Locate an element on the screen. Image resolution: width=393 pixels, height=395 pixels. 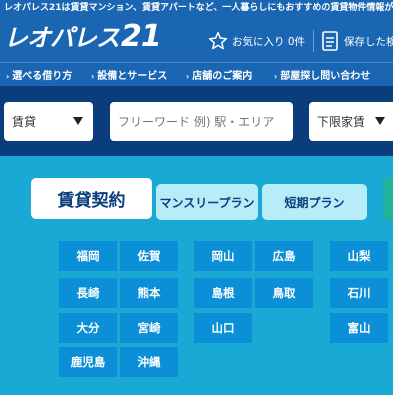
pref-button: 熊本 is located at coordinates (149, 293).